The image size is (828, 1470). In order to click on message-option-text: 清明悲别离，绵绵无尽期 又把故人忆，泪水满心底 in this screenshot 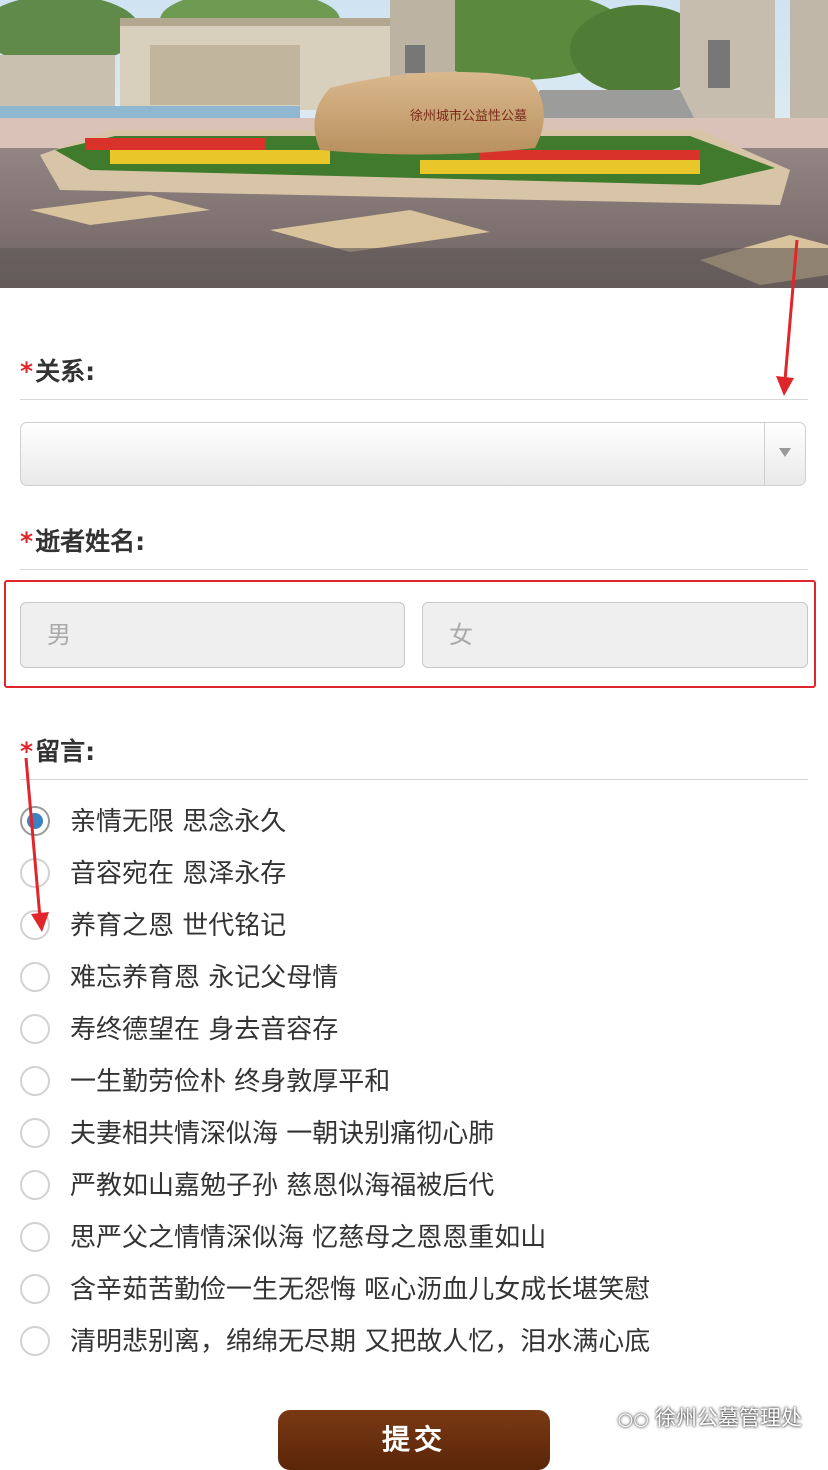, I will do `click(360, 1342)`.